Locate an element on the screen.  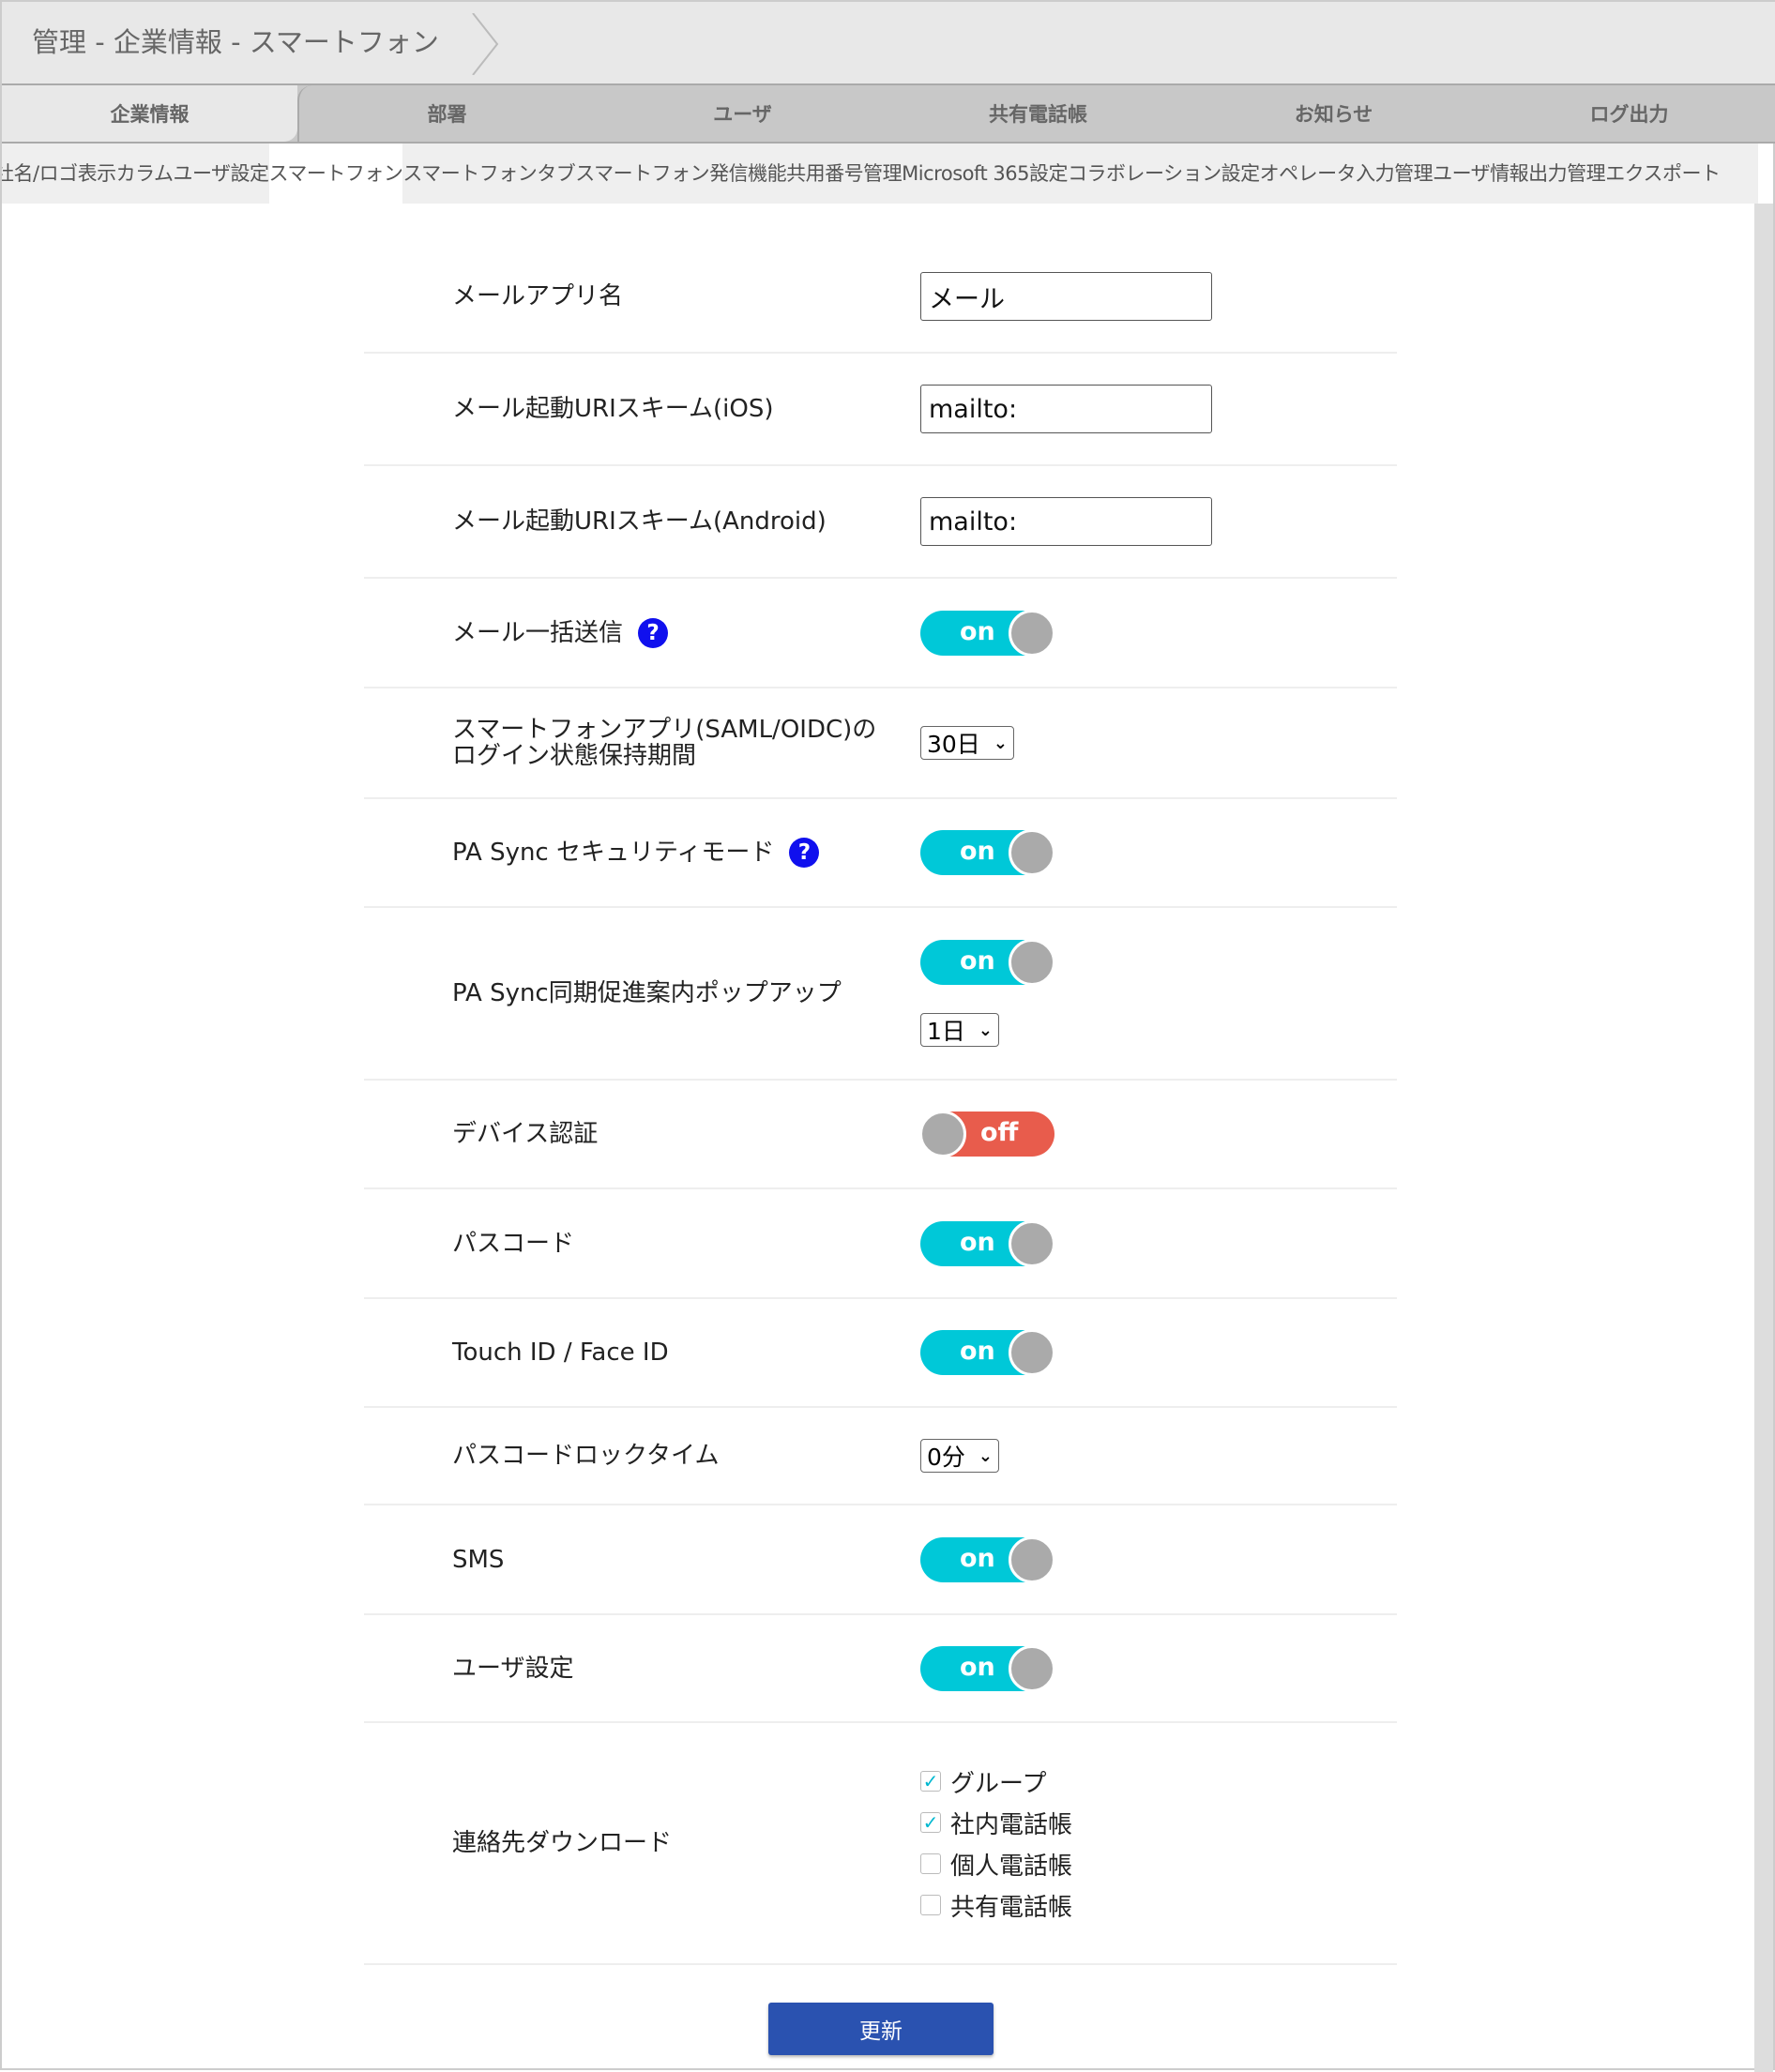
subtab-user-info-output: ユーザ情報出力管理 is located at coordinates (1519, 174).